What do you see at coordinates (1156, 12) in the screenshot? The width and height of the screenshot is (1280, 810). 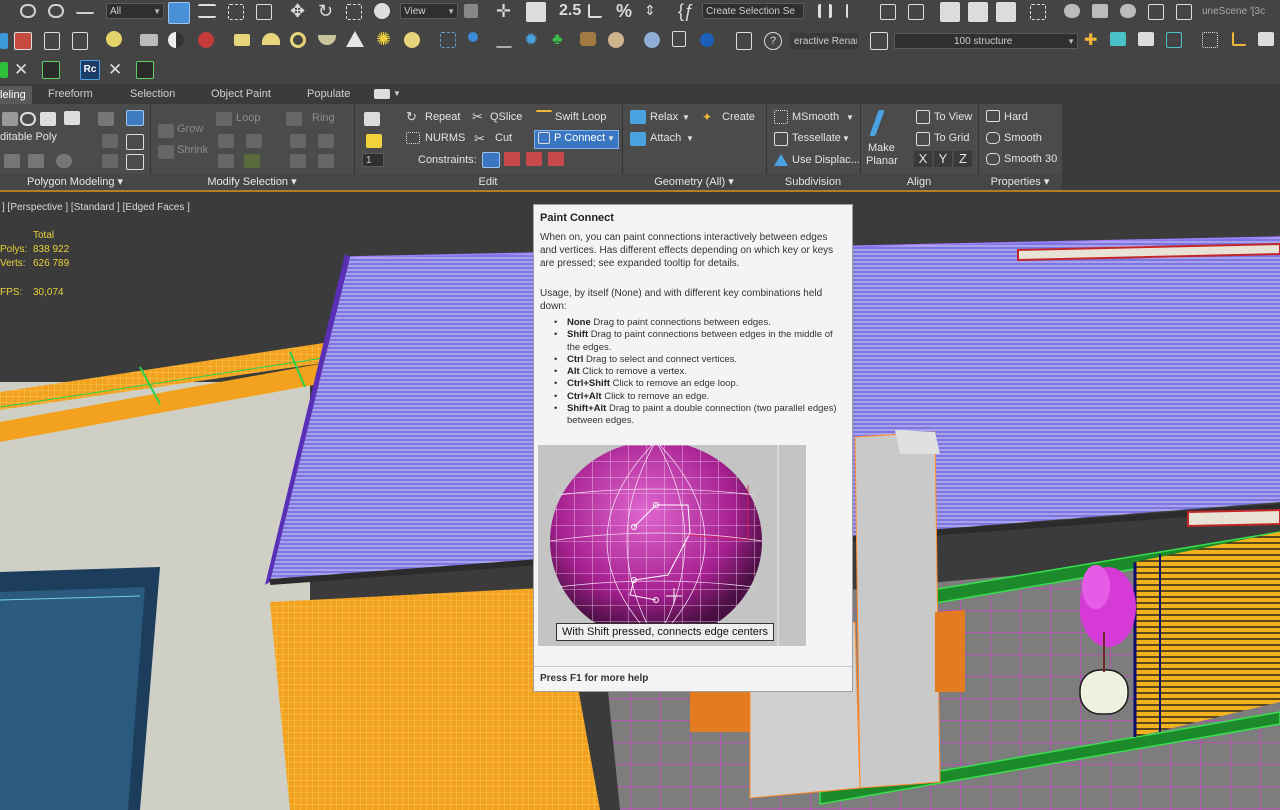 I see `render-grid-icon` at bounding box center [1156, 12].